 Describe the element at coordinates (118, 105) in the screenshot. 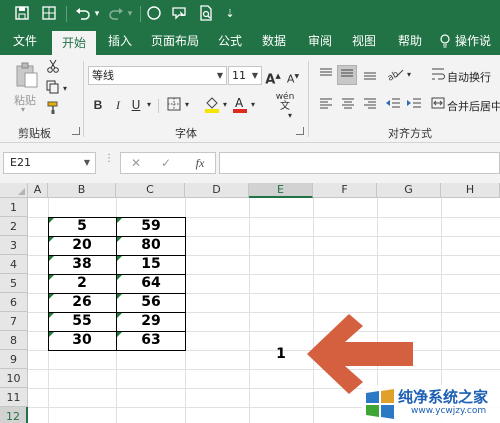

I see `italic-button: I` at that location.